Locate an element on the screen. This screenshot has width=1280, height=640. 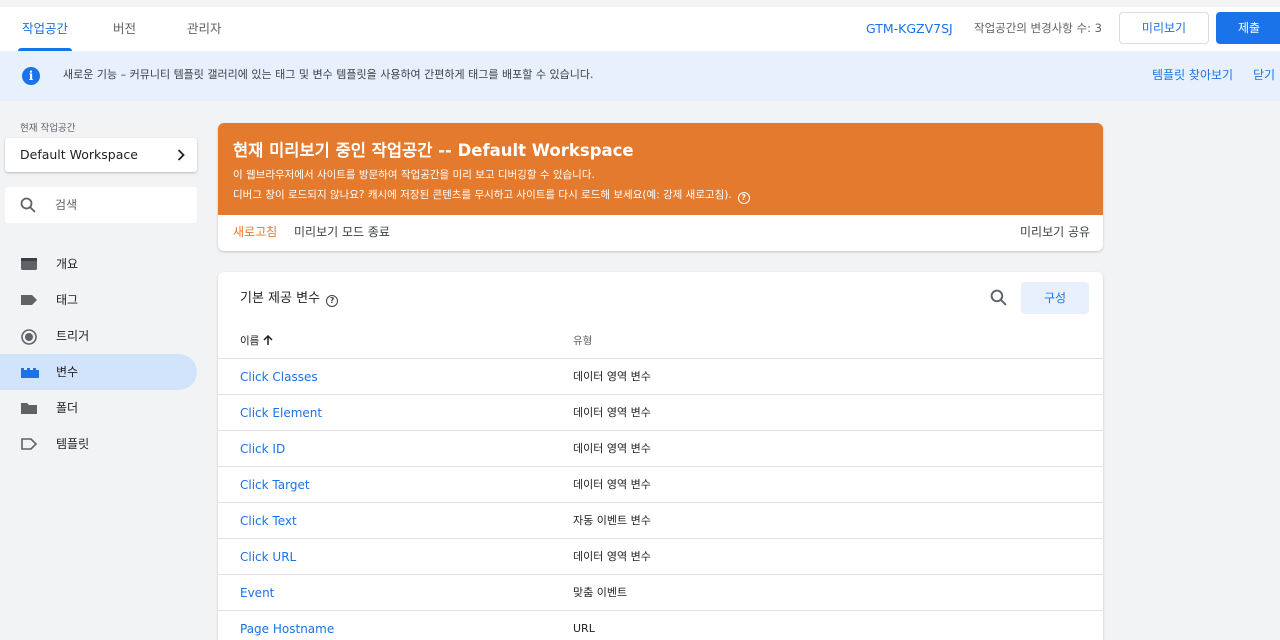
chevron-right-icon is located at coordinates (181, 155).